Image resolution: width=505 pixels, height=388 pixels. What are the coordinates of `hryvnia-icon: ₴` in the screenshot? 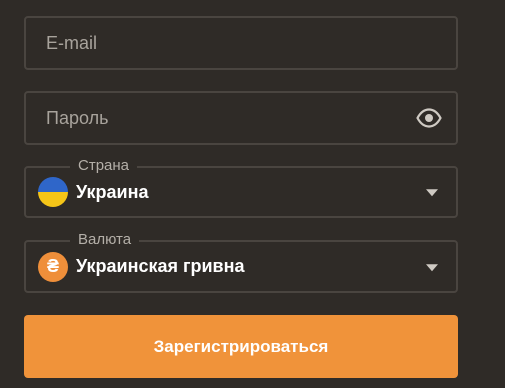 It's located at (53, 266).